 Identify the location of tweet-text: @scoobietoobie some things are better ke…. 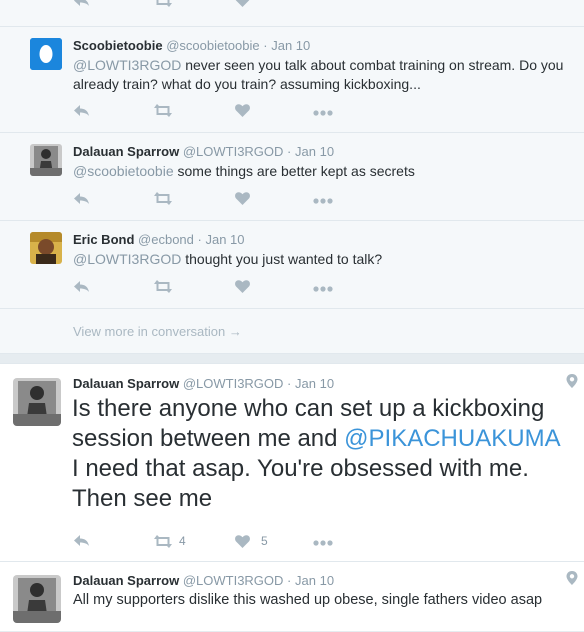
(325, 171).